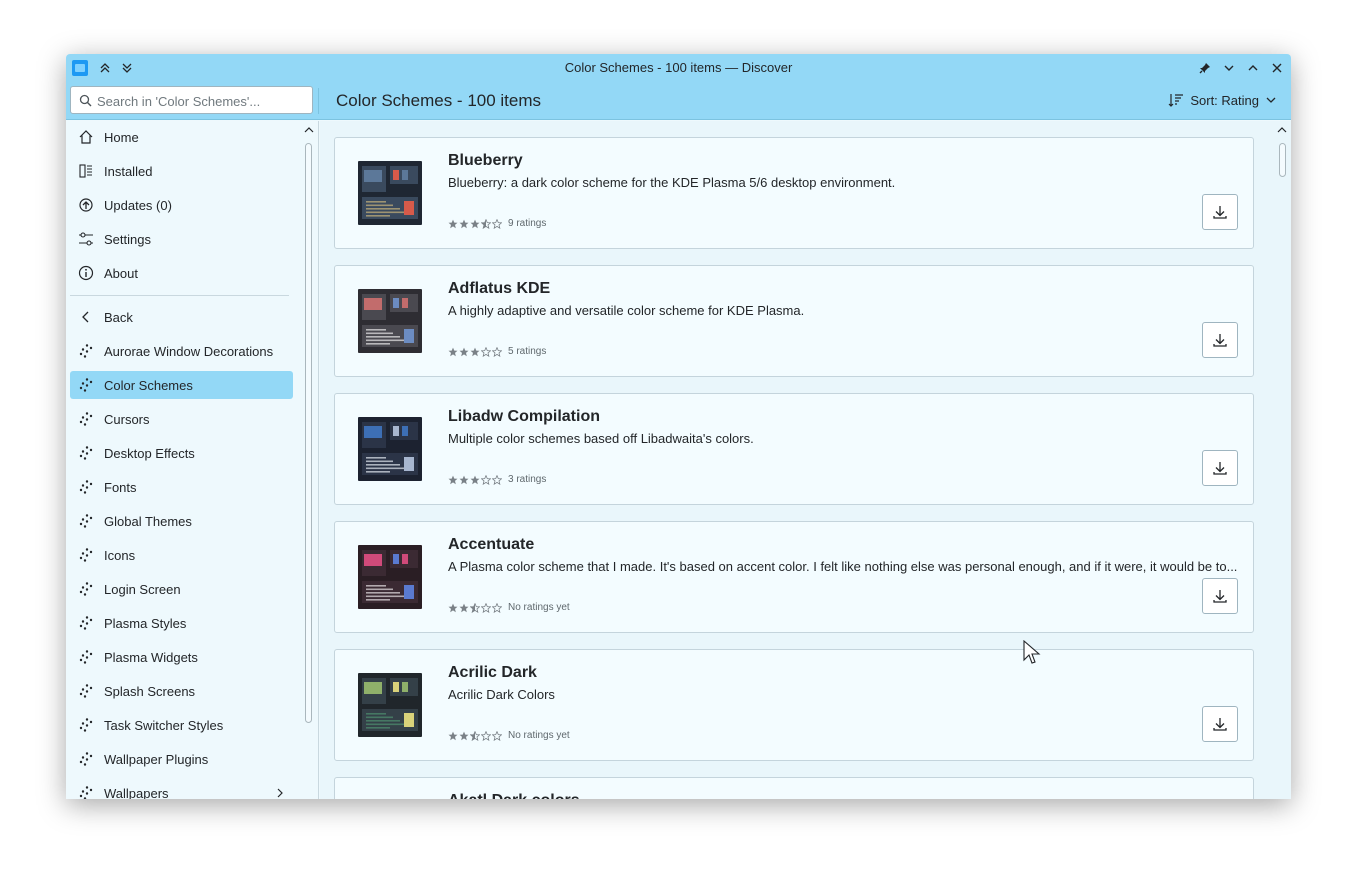 The height and width of the screenshot is (877, 1357). Describe the element at coordinates (524, 416) in the screenshot. I see `item-name: Libadw Compilation` at that location.